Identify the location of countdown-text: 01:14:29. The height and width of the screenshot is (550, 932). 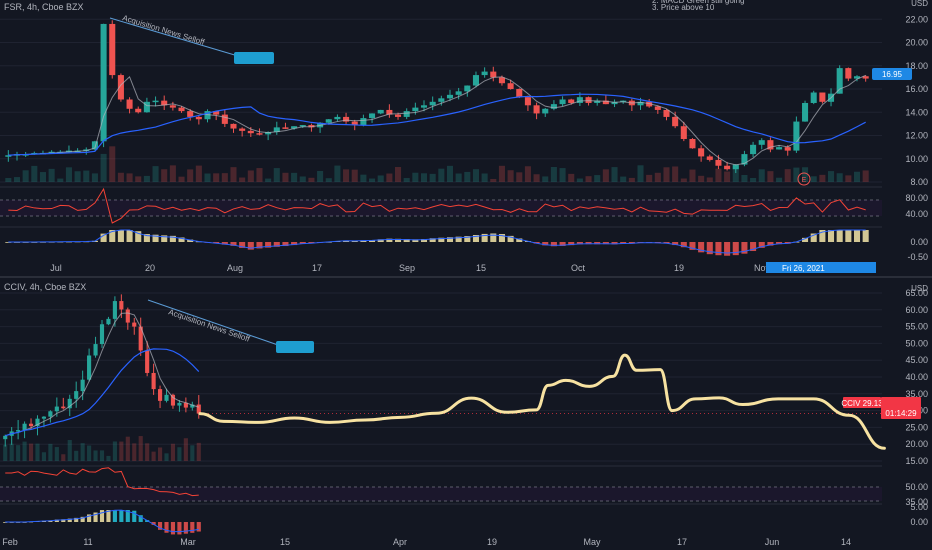
(901, 413).